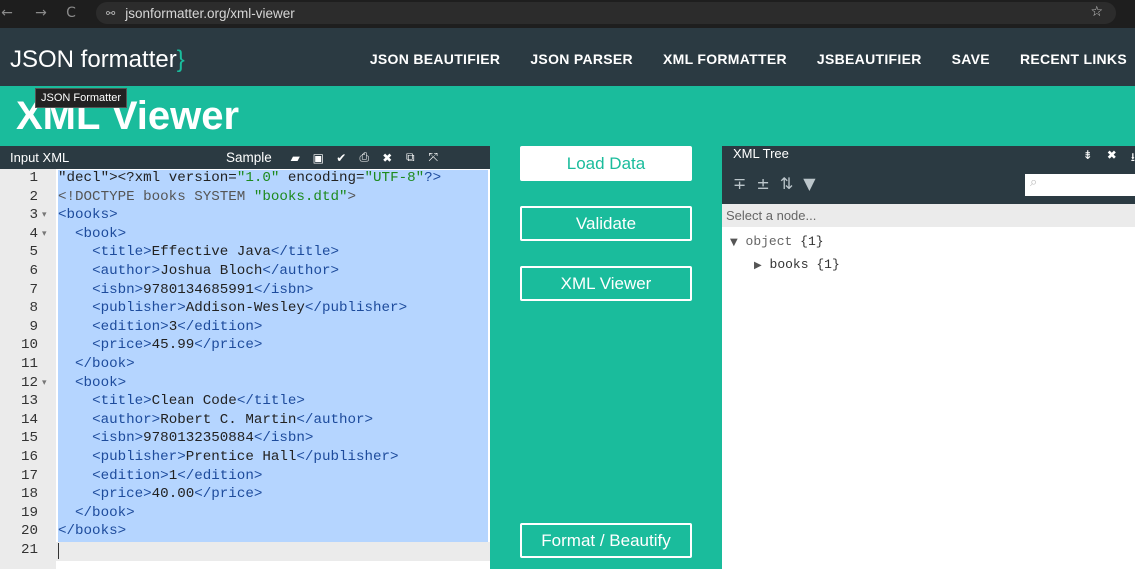 The width and height of the screenshot is (1135, 569). Describe the element at coordinates (606, 540) in the screenshot. I see `format-beautify-button: Format / Beautify` at that location.